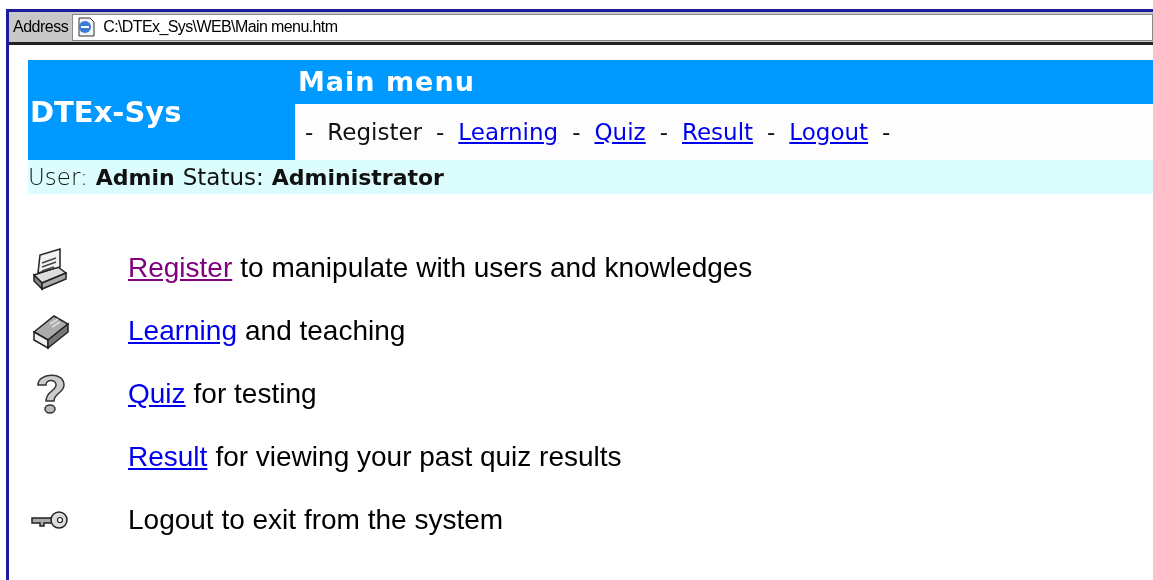 This screenshot has height=580, width=1153. What do you see at coordinates (157, 393) in the screenshot?
I see `menu-link: Quiz` at bounding box center [157, 393].